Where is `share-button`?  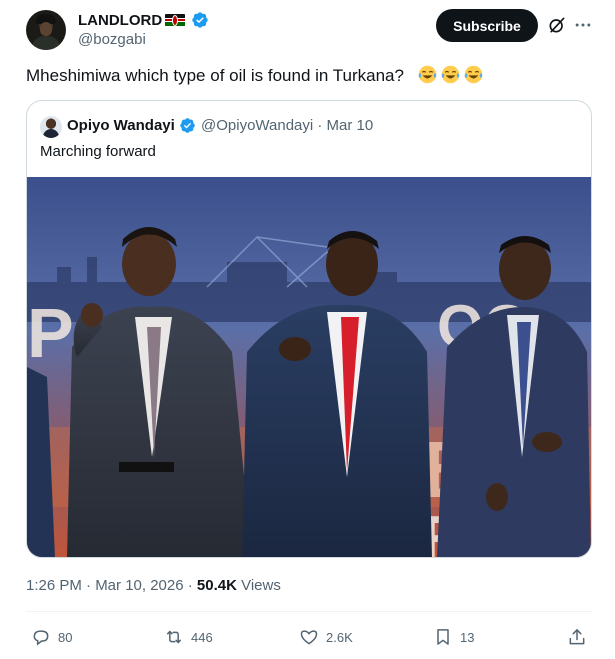
share-button is located at coordinates (577, 637).